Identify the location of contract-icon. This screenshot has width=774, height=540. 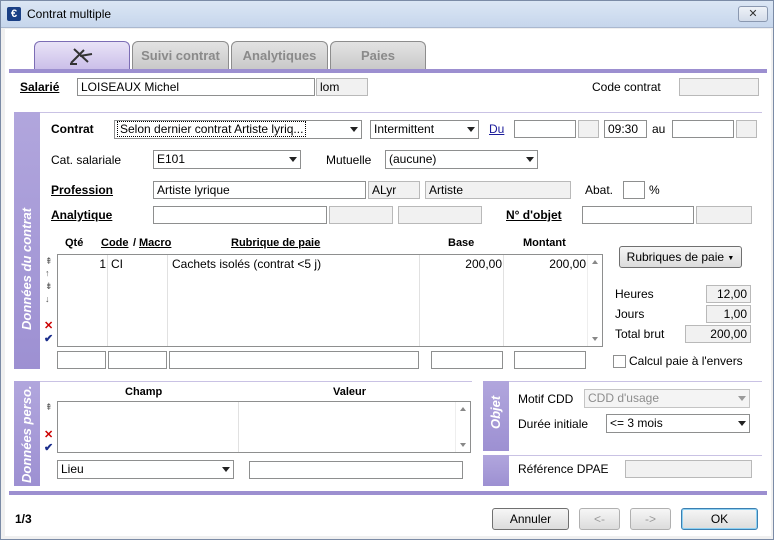
(81, 56).